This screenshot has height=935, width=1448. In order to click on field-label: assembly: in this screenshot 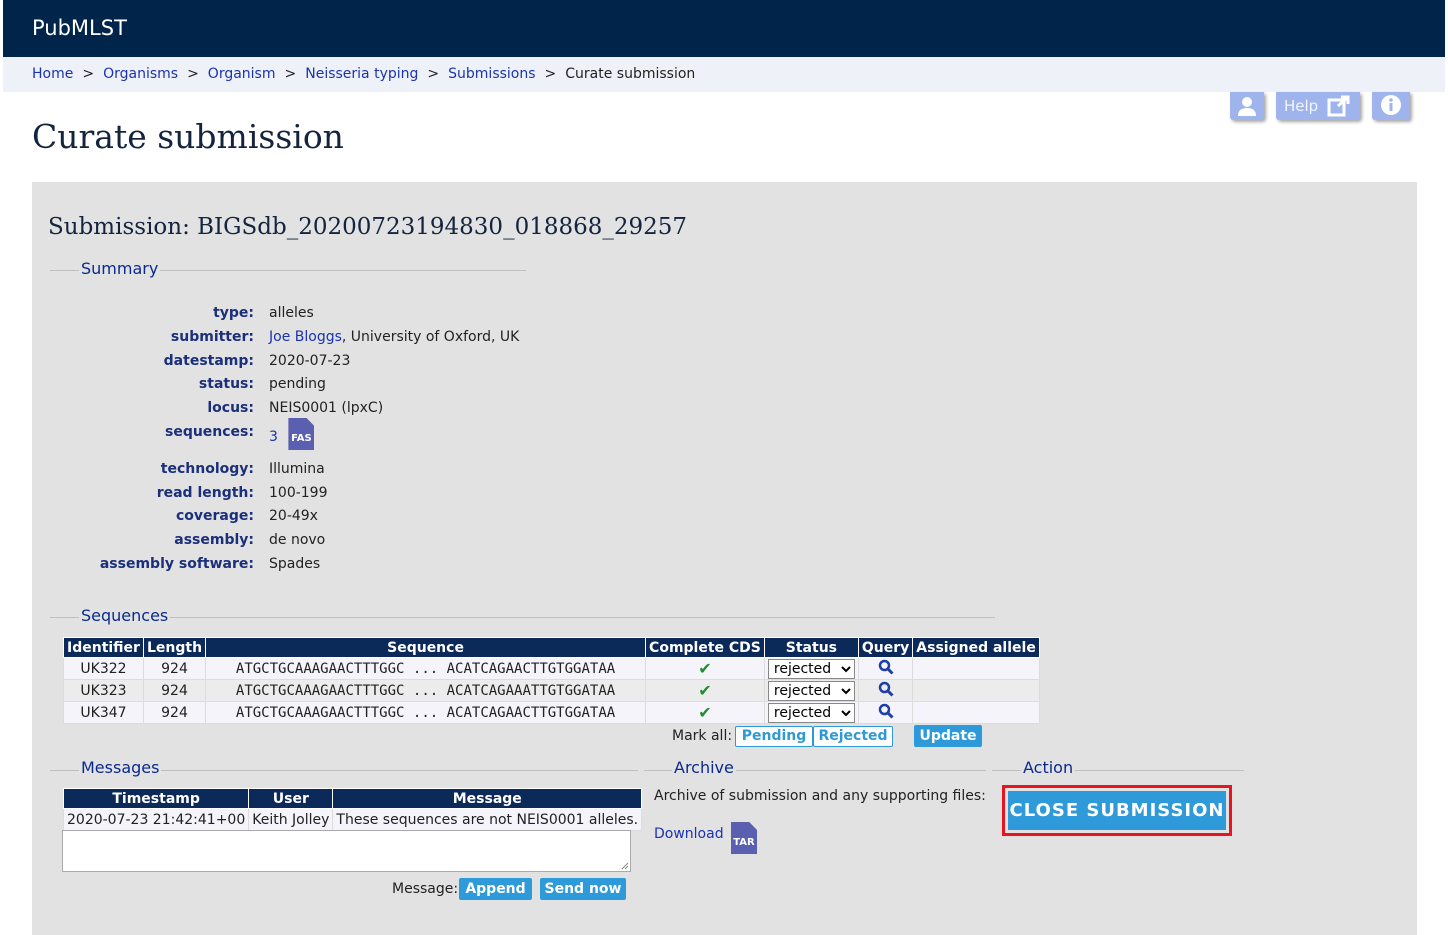, I will do `click(214, 540)`.